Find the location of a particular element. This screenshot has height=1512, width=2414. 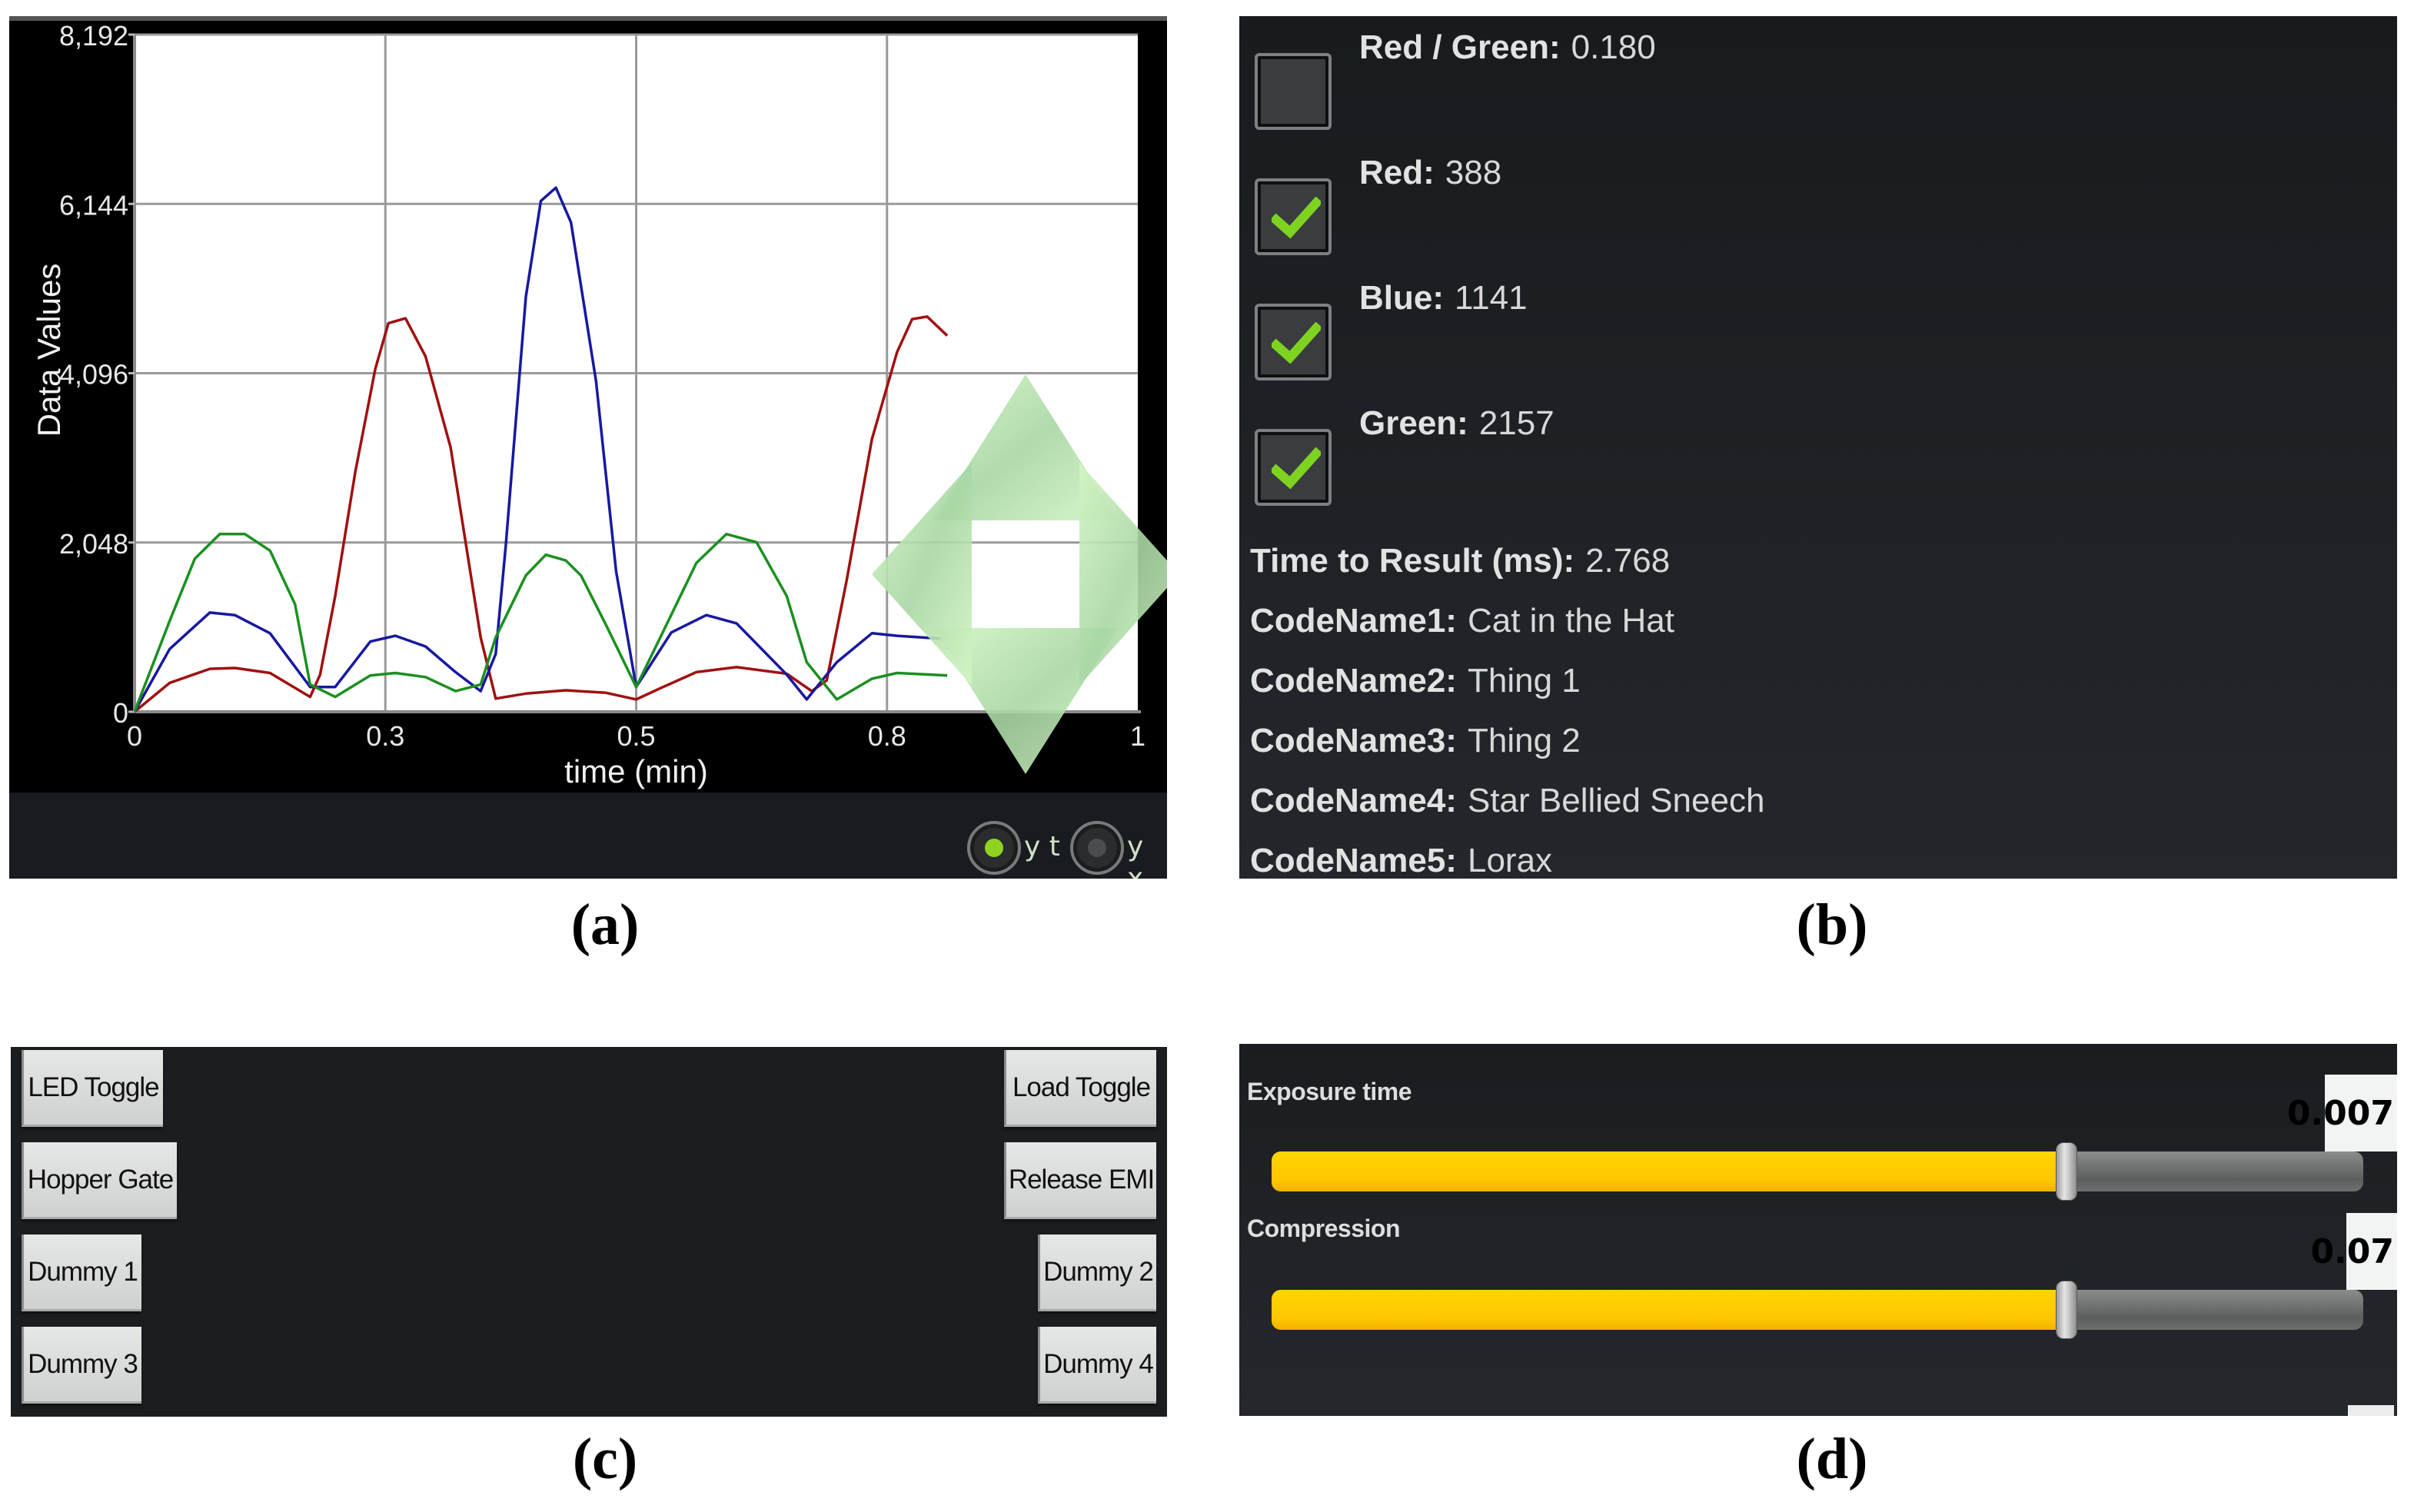

metric-value: 388 is located at coordinates (1473, 172).